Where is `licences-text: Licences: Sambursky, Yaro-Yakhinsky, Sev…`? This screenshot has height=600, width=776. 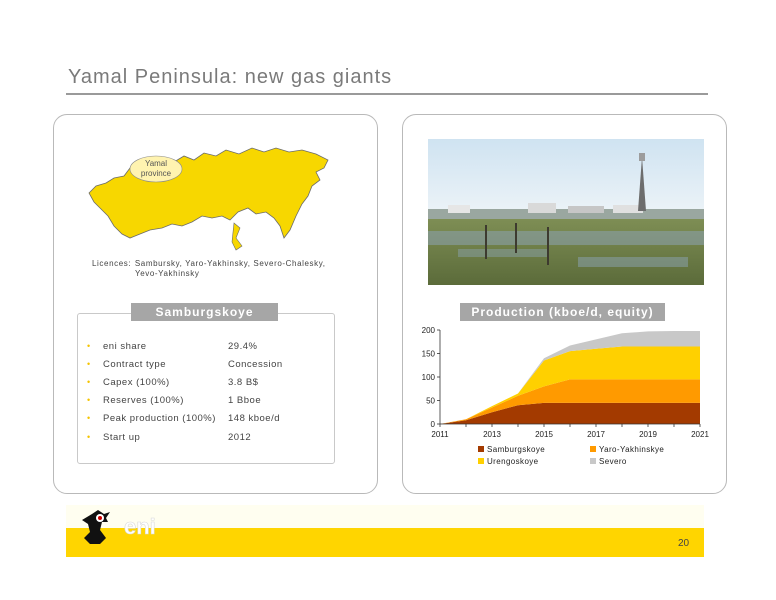 licences-text: Licences: Sambursky, Yaro-Yakhinsky, Sev… is located at coordinates (209, 269).